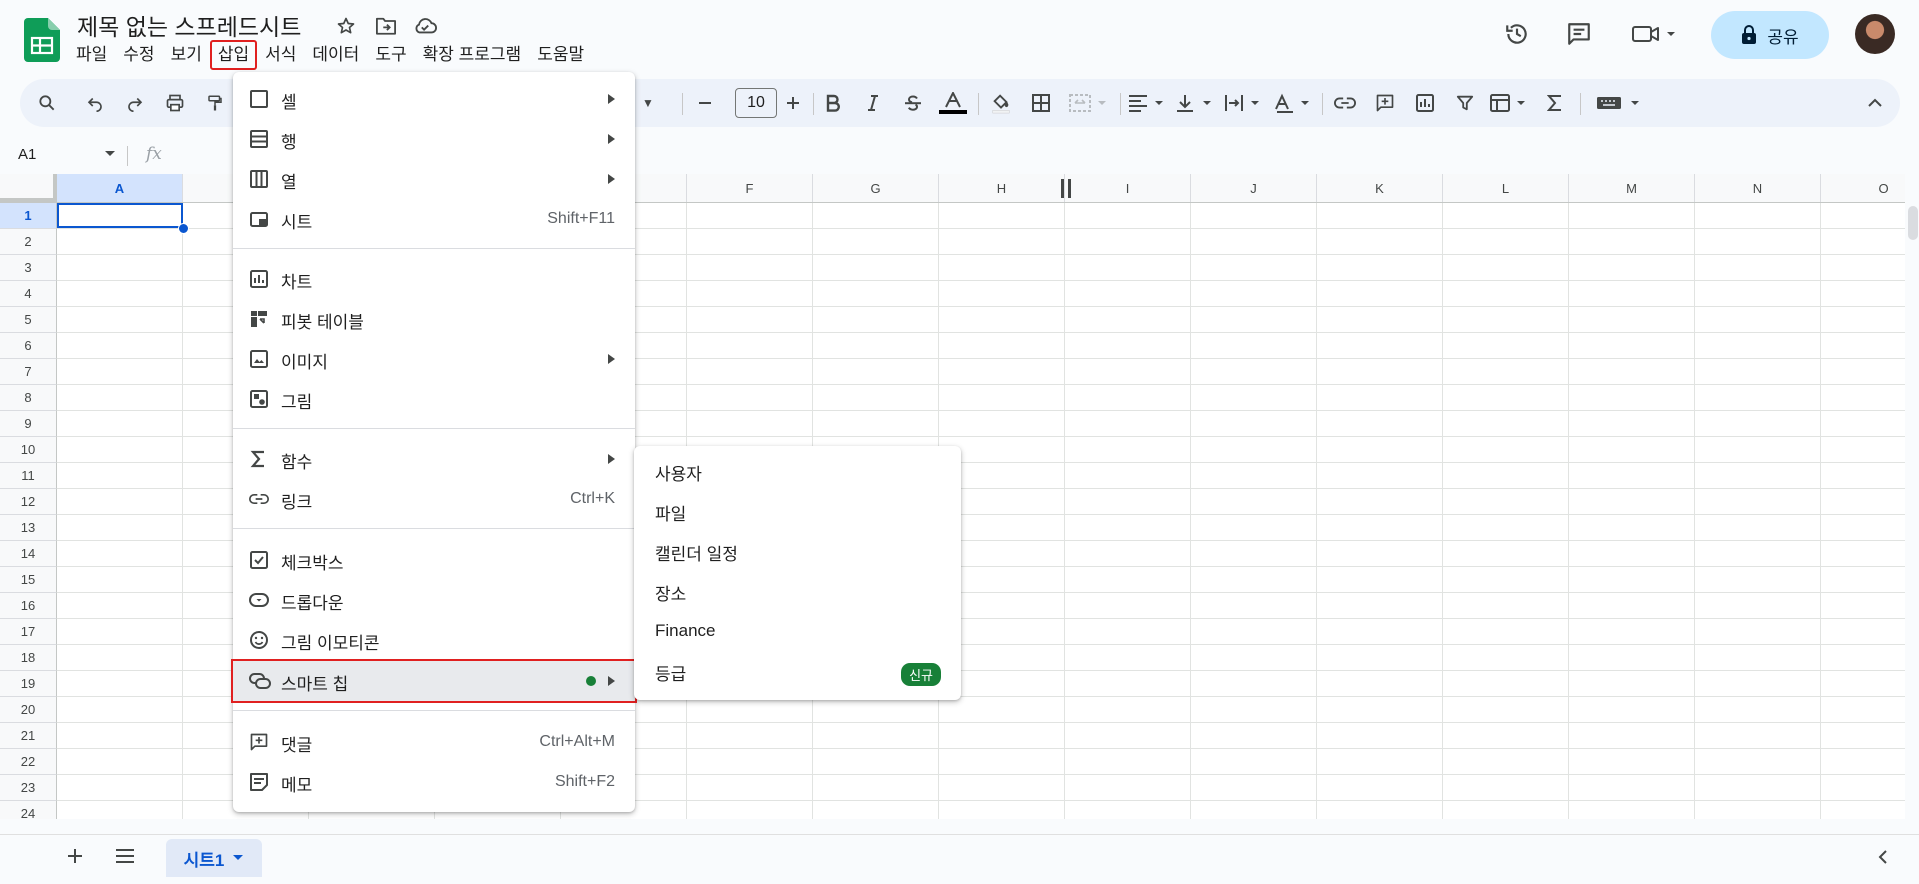 This screenshot has width=1919, height=884. What do you see at coordinates (953, 103) in the screenshot?
I see `text-color-icon` at bounding box center [953, 103].